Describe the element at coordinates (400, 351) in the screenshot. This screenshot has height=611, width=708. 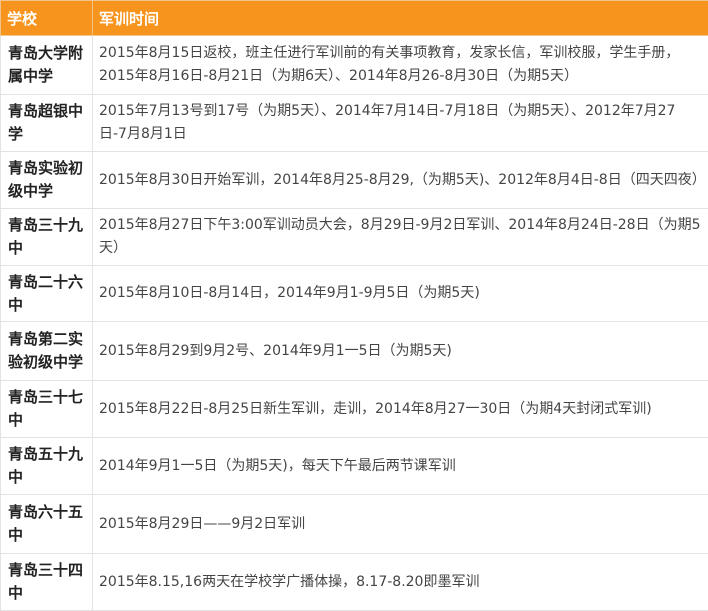
I see `training-time: 2015年8月29到9月2号、2014年9月1一5日（为期5天)` at that location.